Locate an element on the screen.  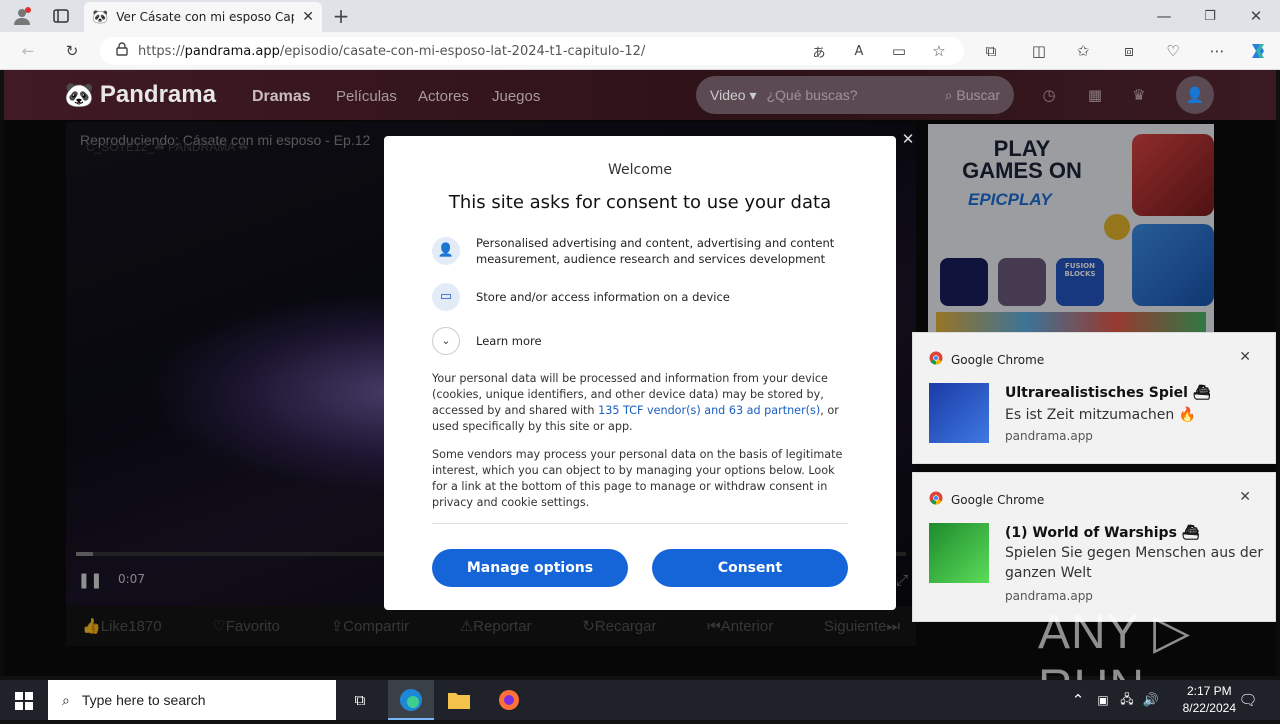
history-icon: ◷ is located at coordinates (1049, 95).